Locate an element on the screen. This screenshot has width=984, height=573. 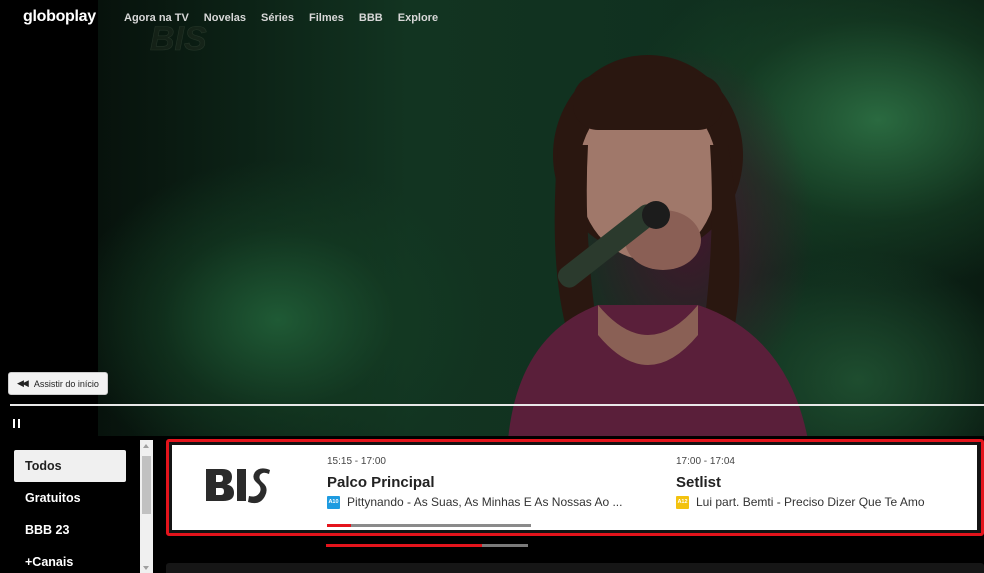
category-gratuitos: Gratuitos is located at coordinates (70, 498).